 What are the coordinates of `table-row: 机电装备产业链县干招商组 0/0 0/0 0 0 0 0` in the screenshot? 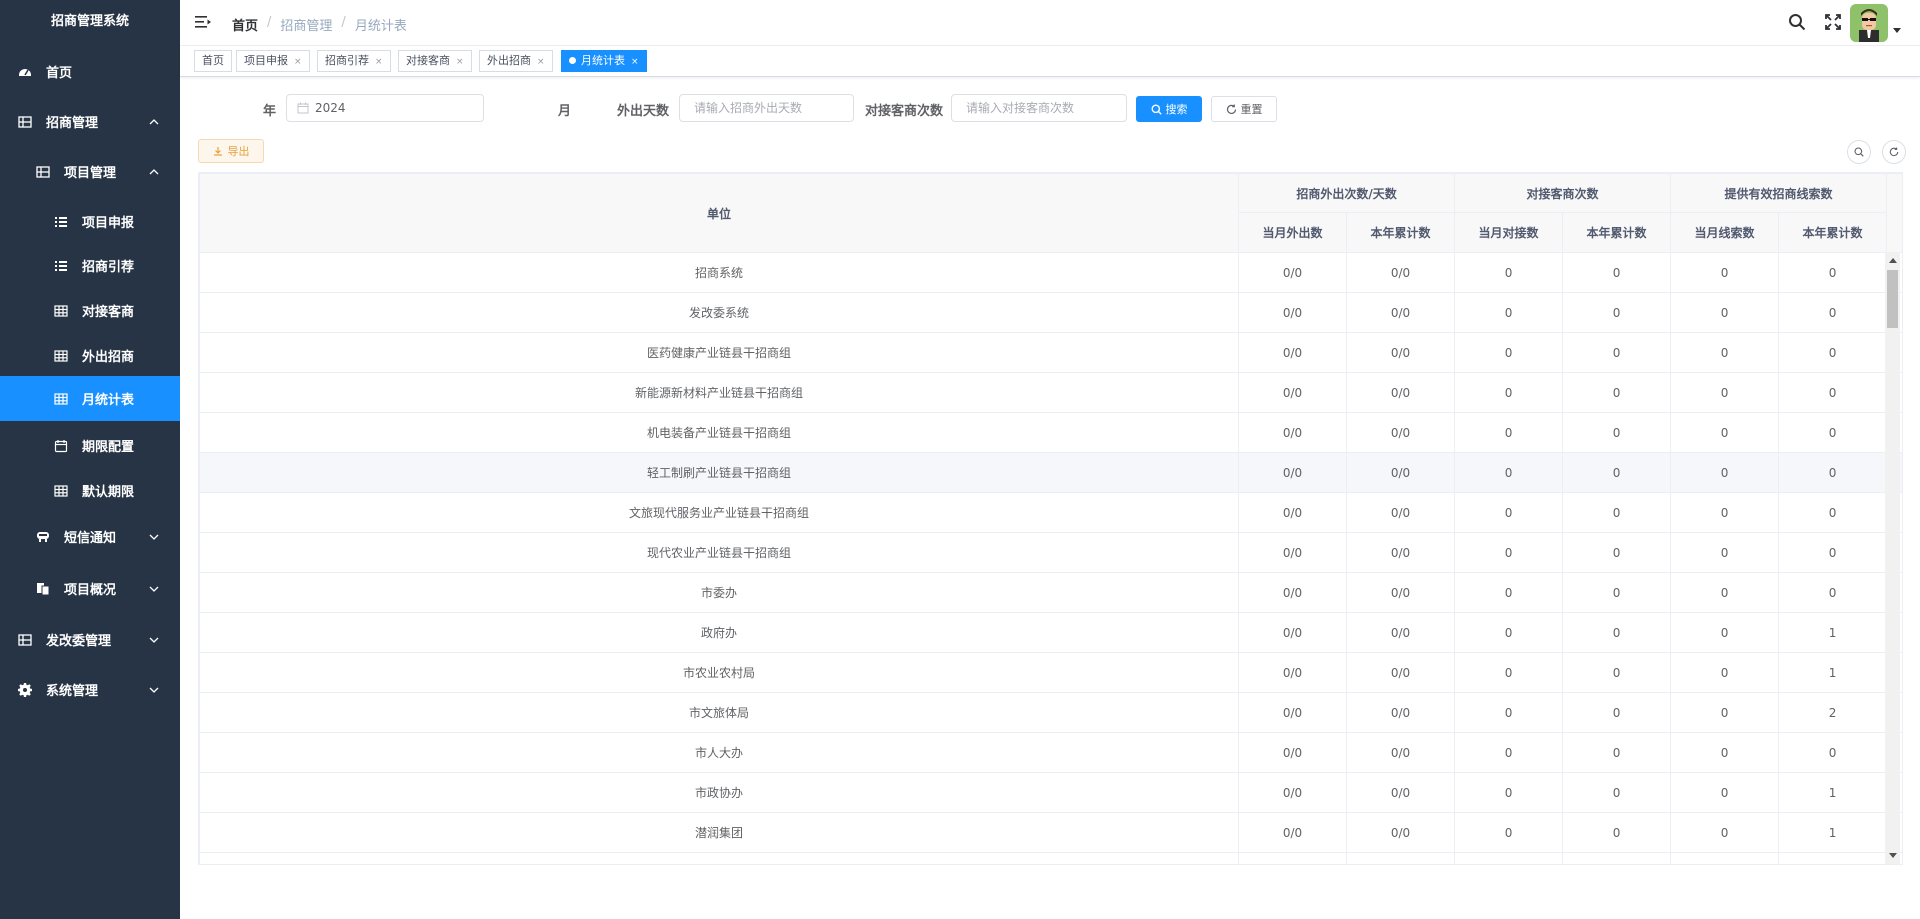 It's located at (1050, 432).